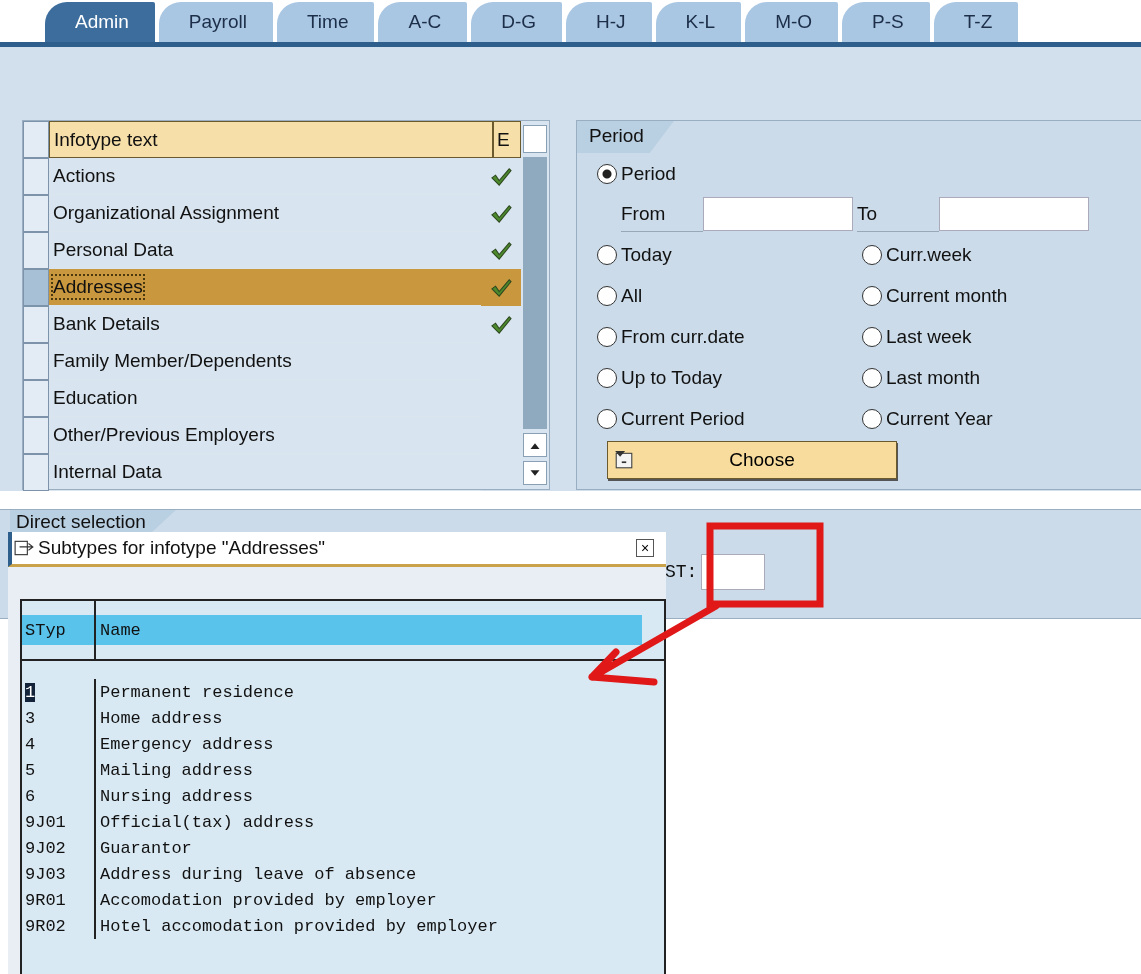 The width and height of the screenshot is (1141, 974). Describe the element at coordinates (59, 630) in the screenshot. I see `column-header: STyp` at that location.